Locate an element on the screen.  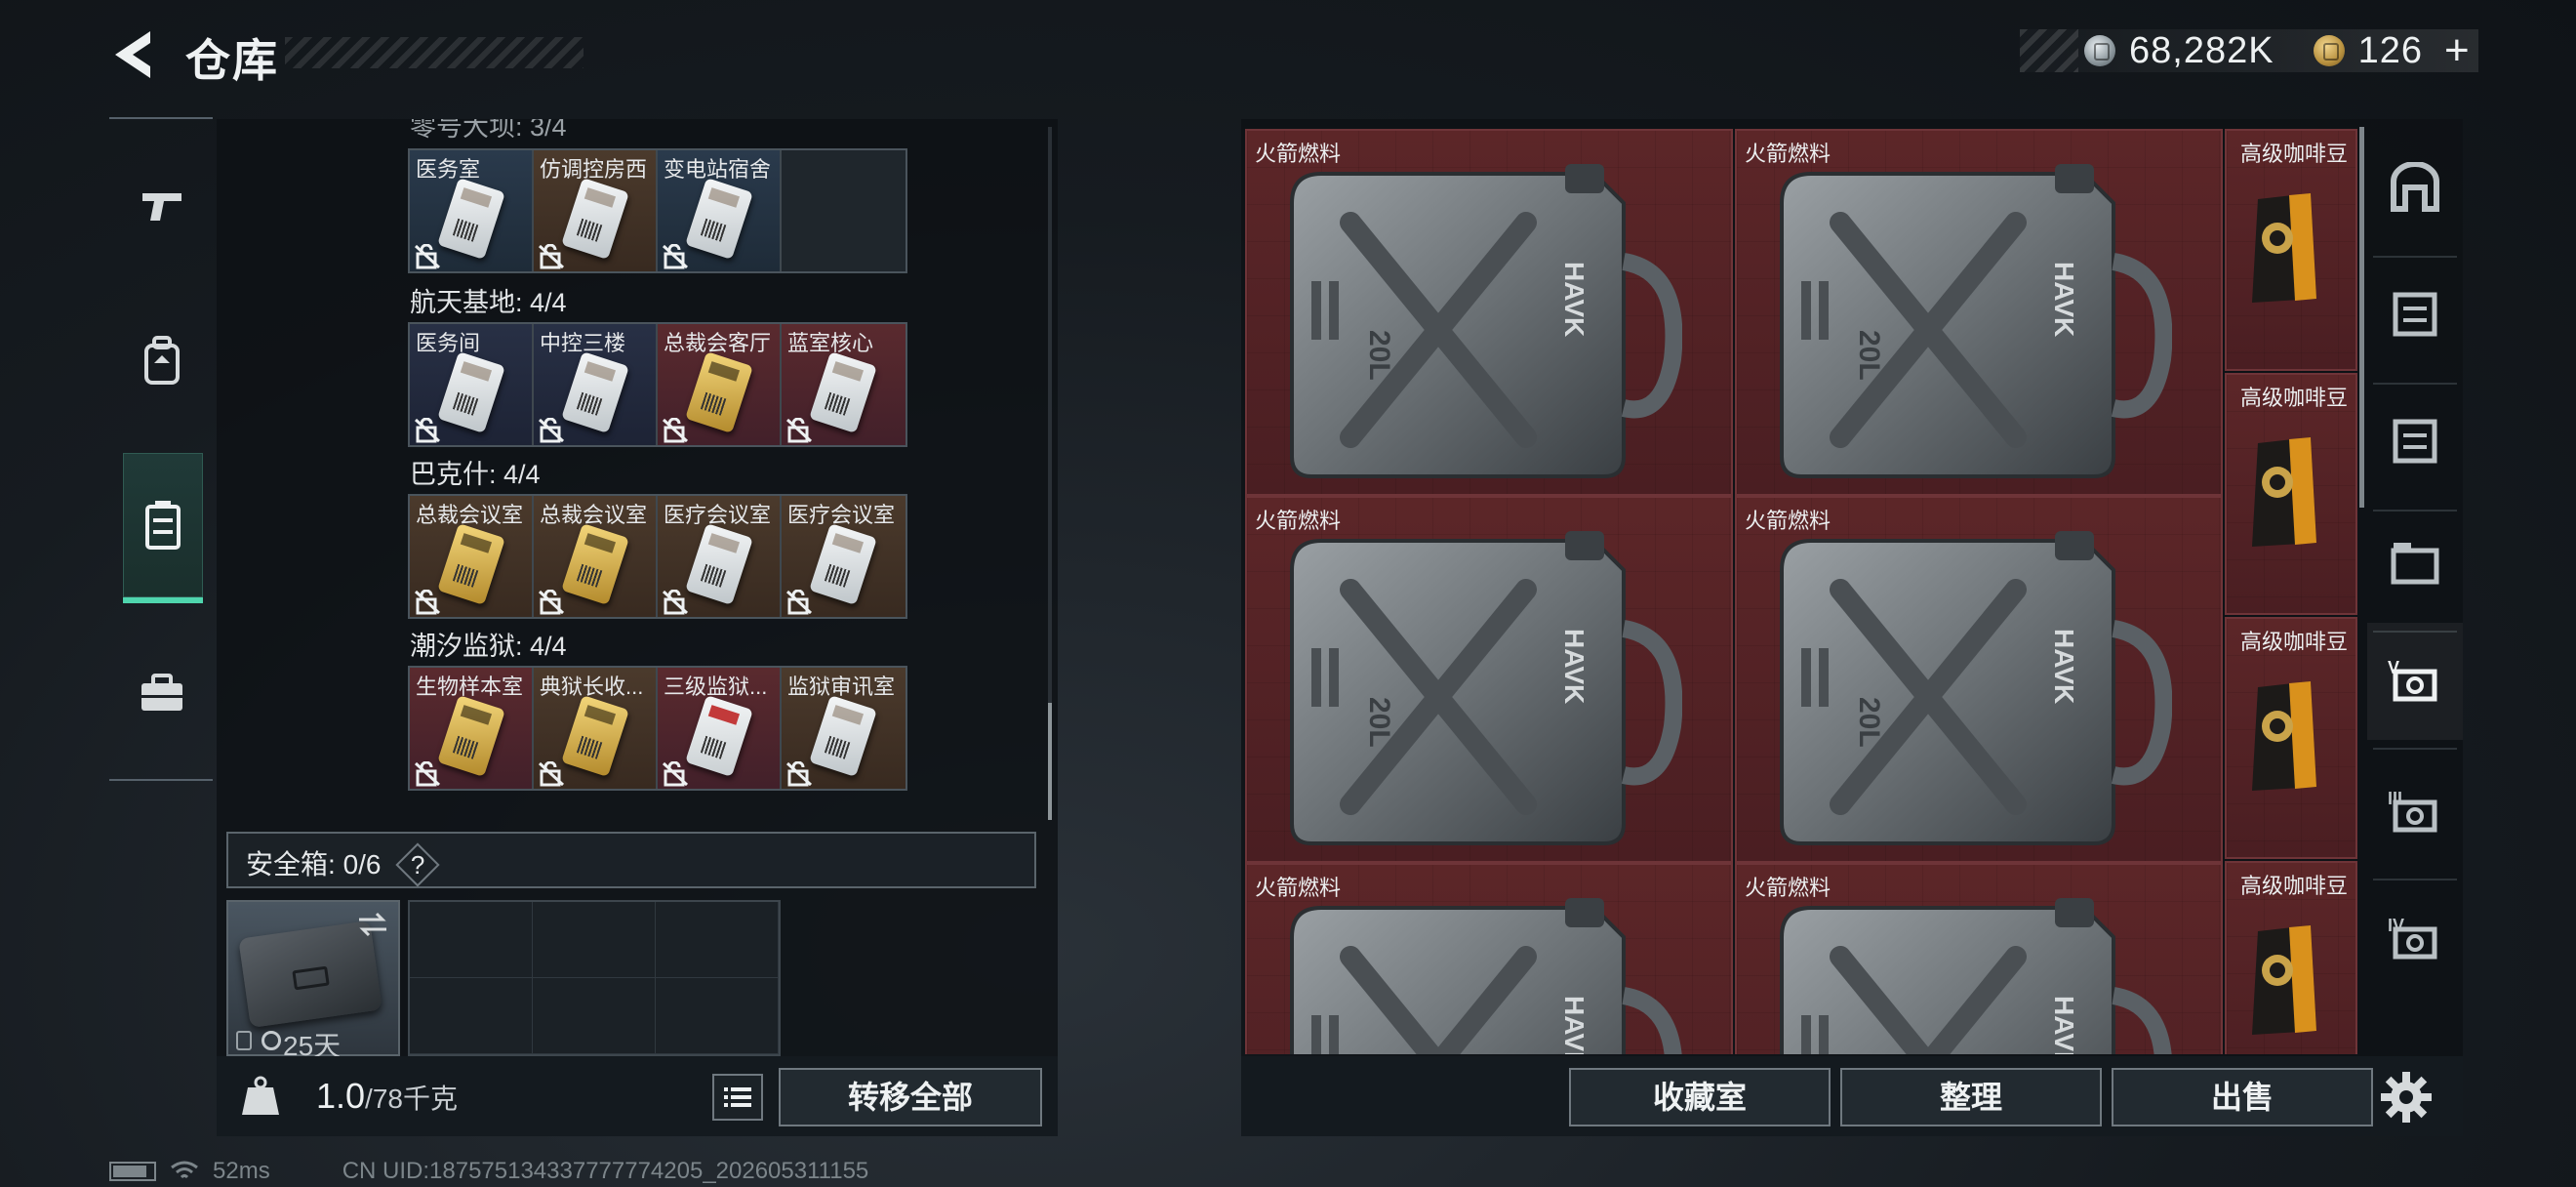
weight-icon is located at coordinates (260, 1095).